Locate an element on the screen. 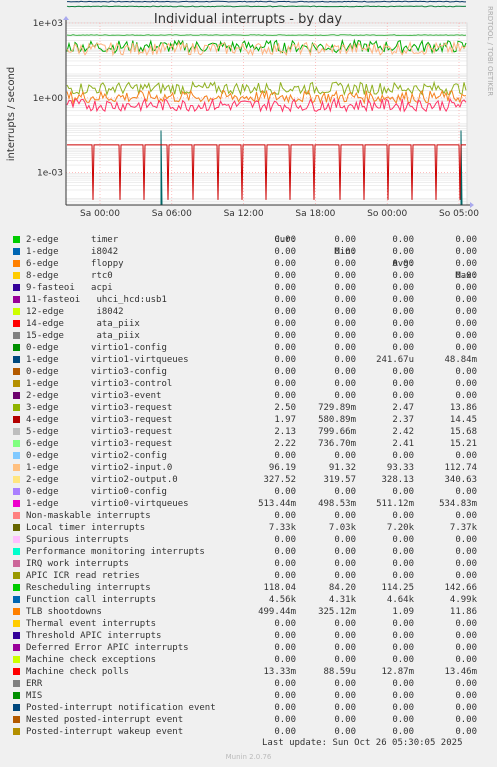 The image size is (497, 767). legend-max: 142.66 is located at coordinates (460, 588).